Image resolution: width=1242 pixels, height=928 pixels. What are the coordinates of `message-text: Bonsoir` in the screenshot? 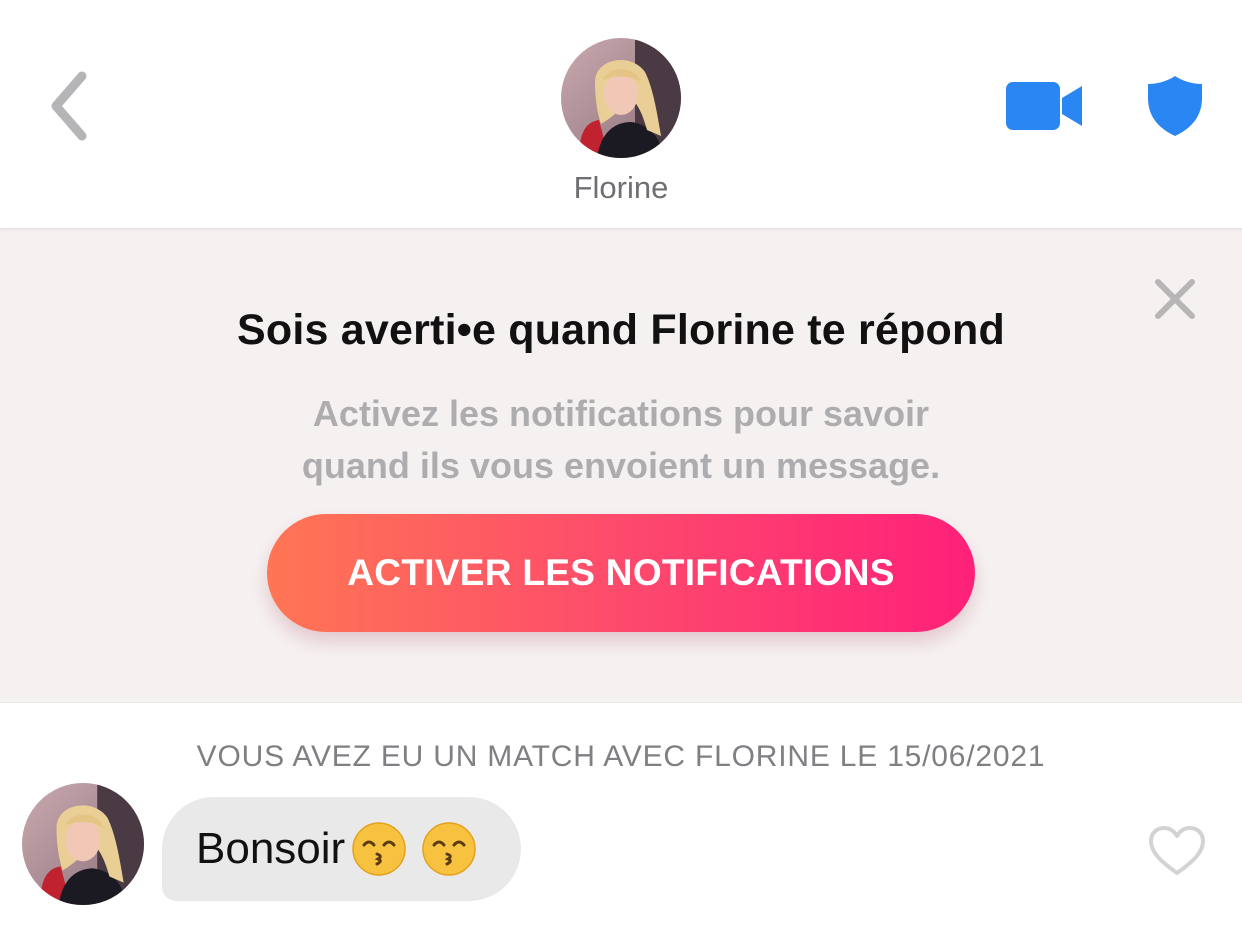 It's located at (271, 848).